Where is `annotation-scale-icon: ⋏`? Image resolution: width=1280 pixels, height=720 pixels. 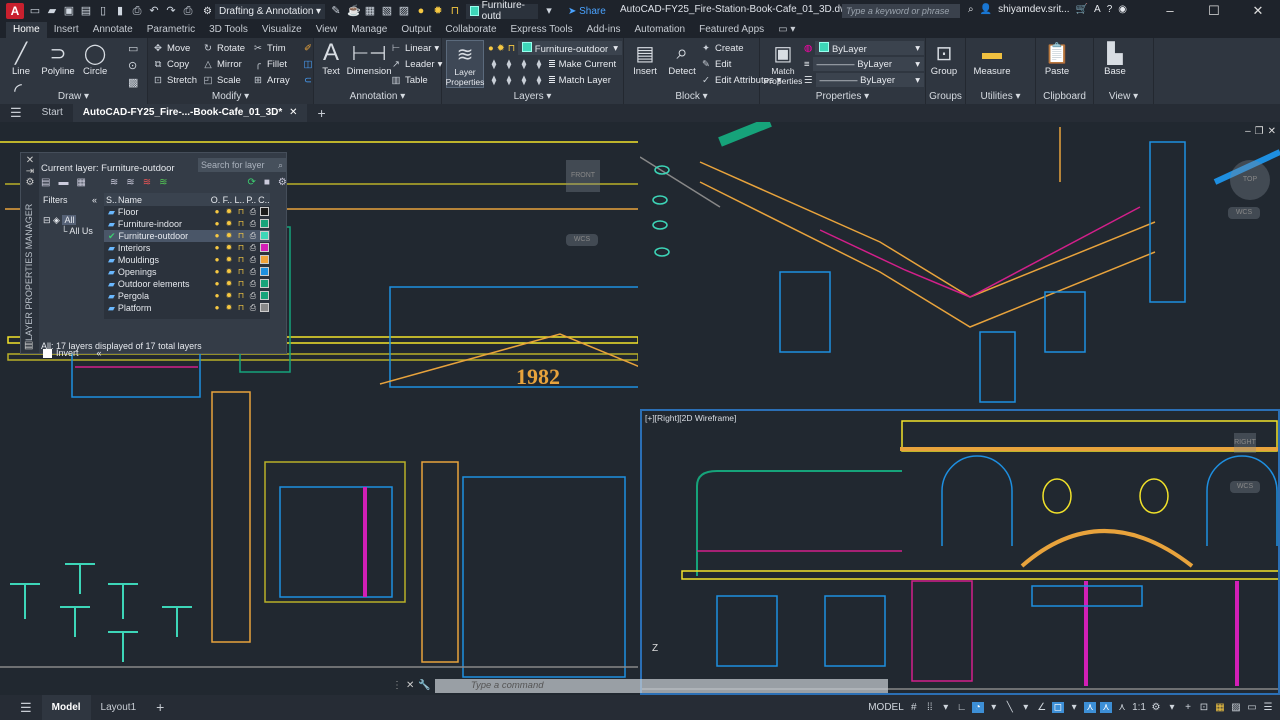
annotation-scale-icon: ⋏ is located at coordinates (1122, 707).